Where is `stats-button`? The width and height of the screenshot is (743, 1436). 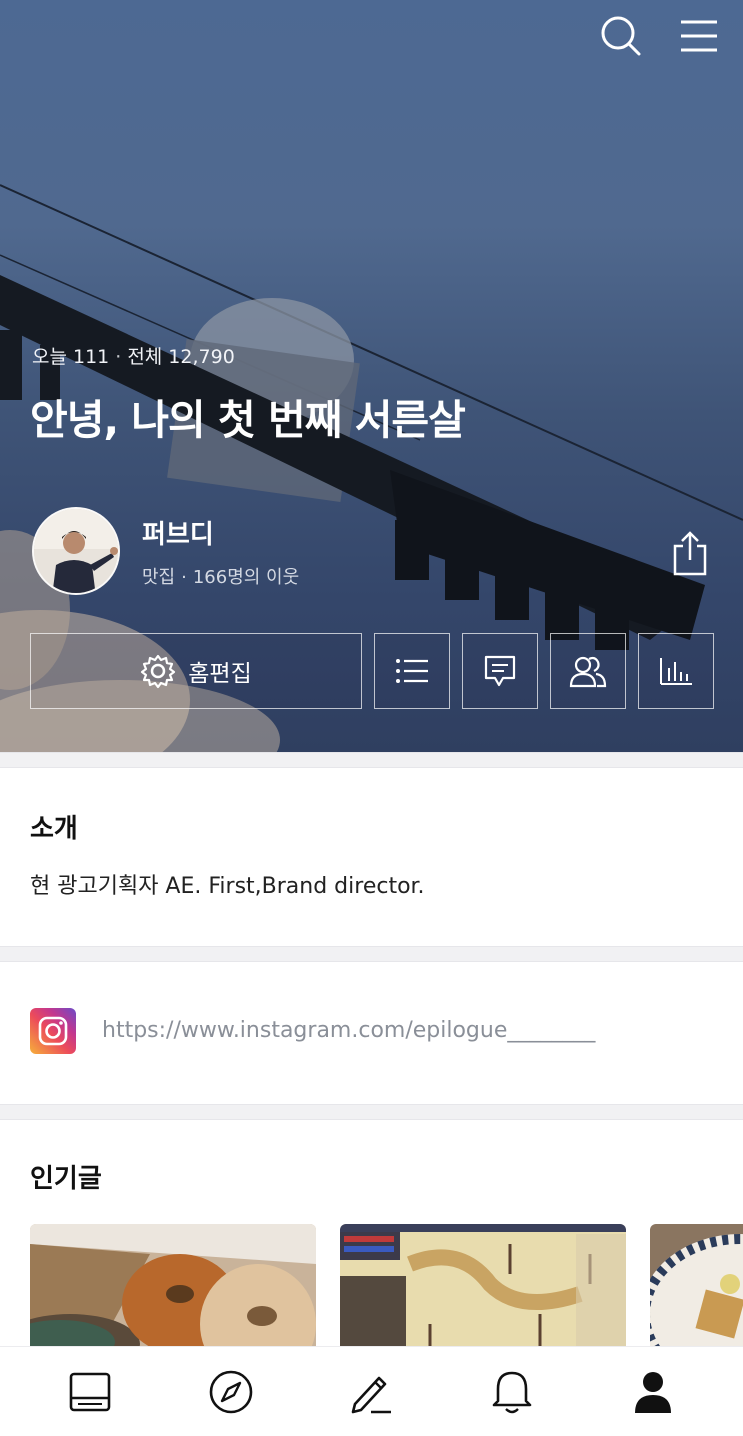 stats-button is located at coordinates (676, 671).